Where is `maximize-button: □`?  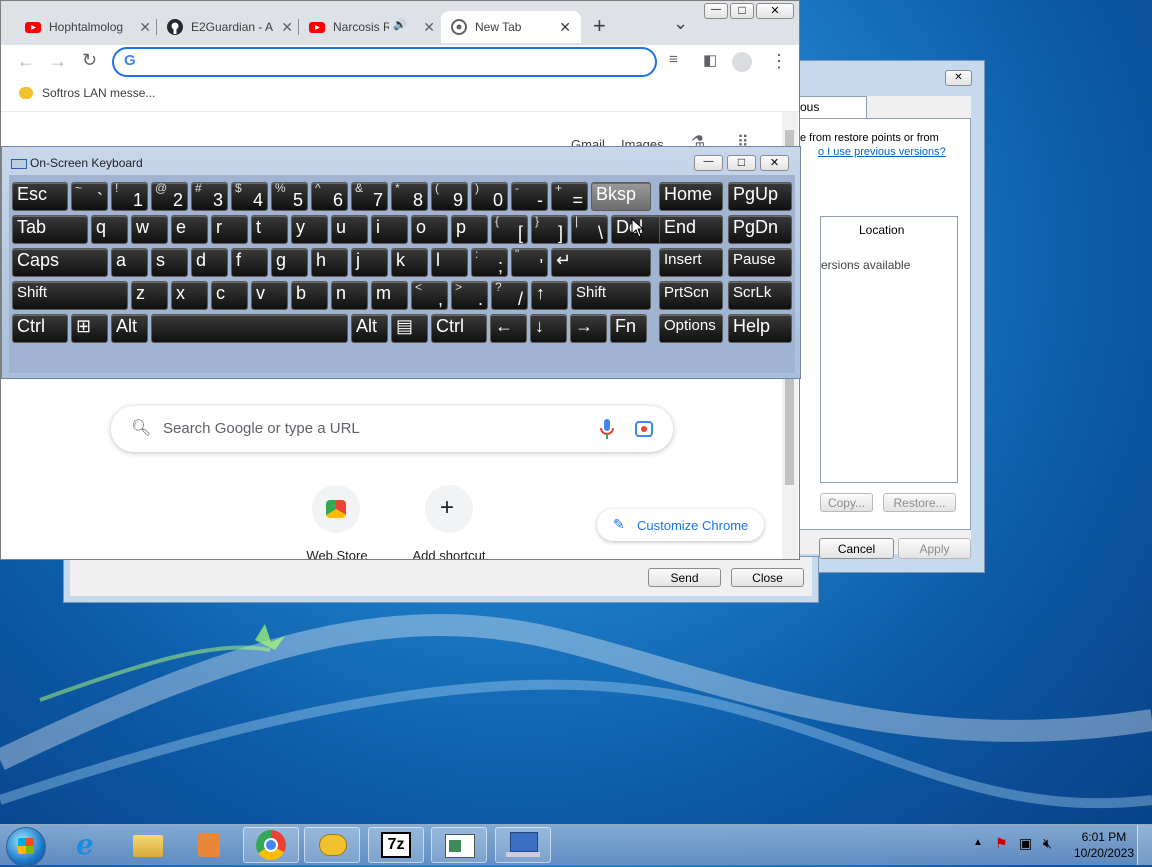
maximize-button: □ is located at coordinates (742, 11).